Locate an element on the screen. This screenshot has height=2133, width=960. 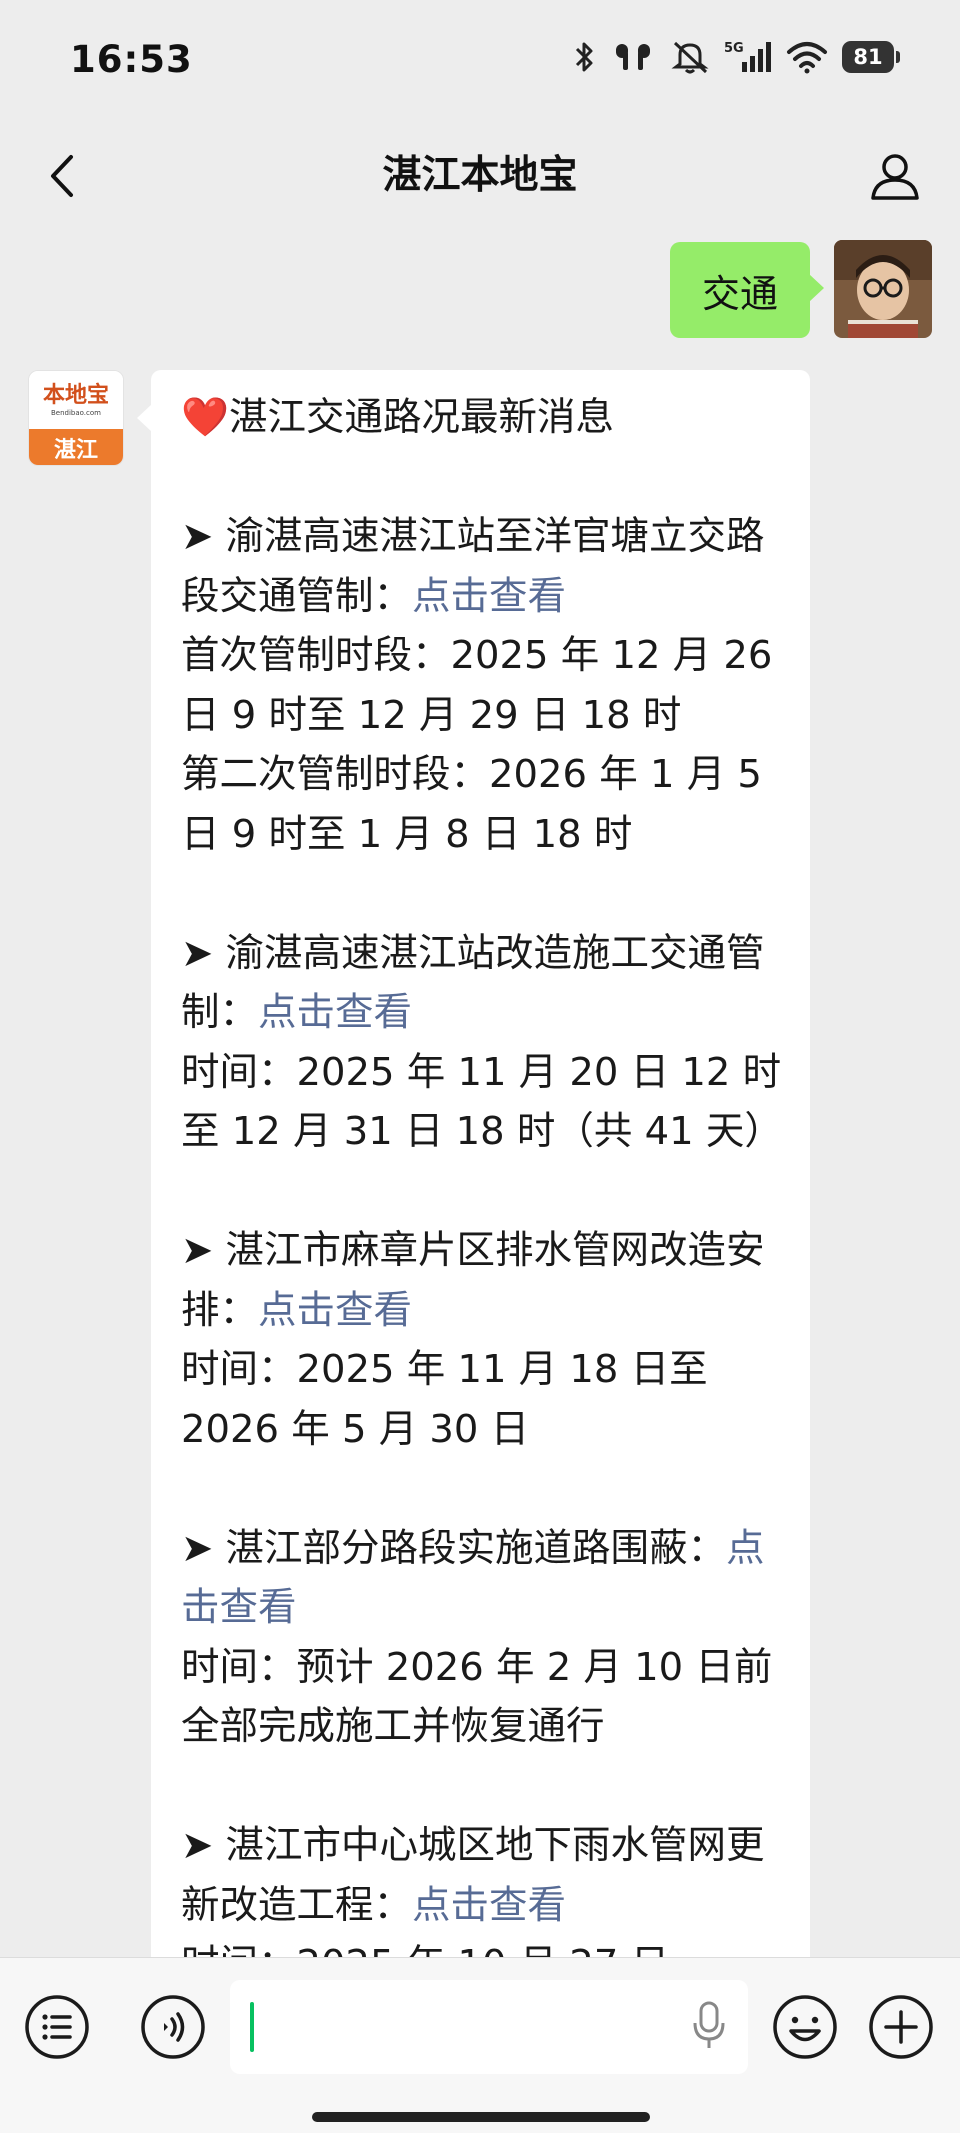
voice-button is located at coordinates (173, 2027).